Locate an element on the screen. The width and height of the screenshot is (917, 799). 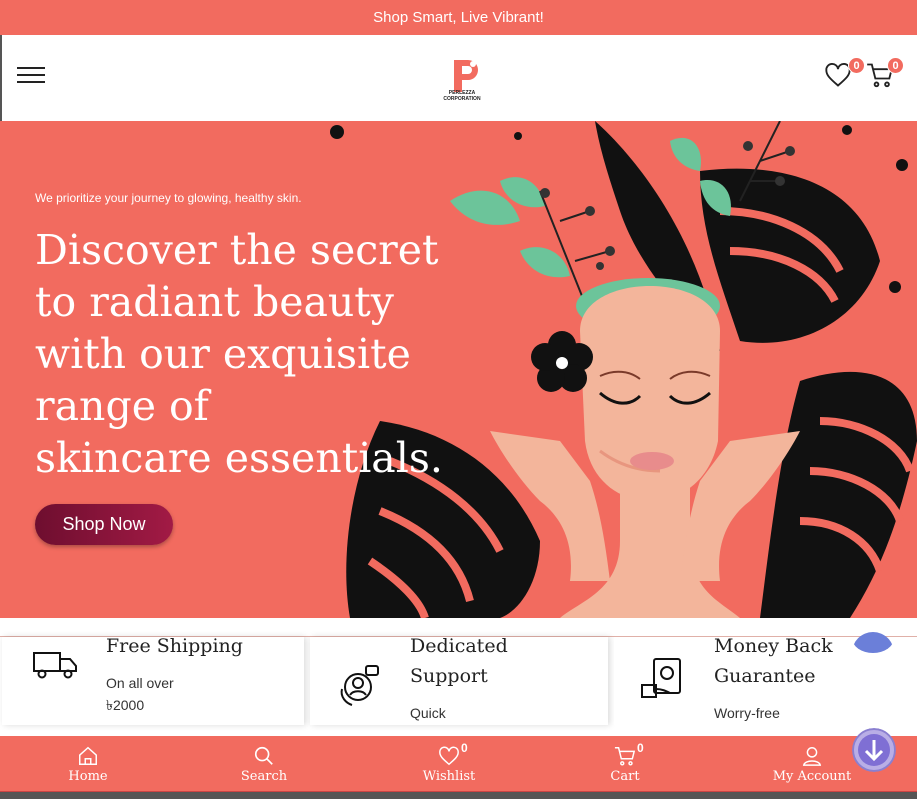
site-header: PERLEZZA CORPORATION 0 0 is located at coordinates (458, 78).